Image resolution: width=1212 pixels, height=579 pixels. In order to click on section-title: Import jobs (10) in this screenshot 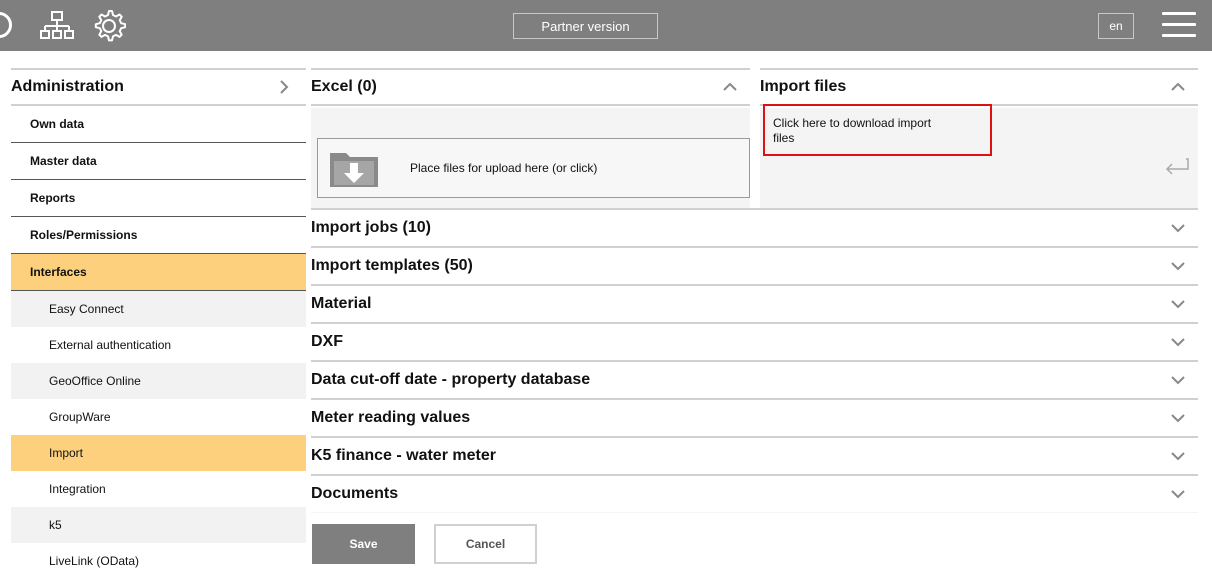, I will do `click(371, 227)`.